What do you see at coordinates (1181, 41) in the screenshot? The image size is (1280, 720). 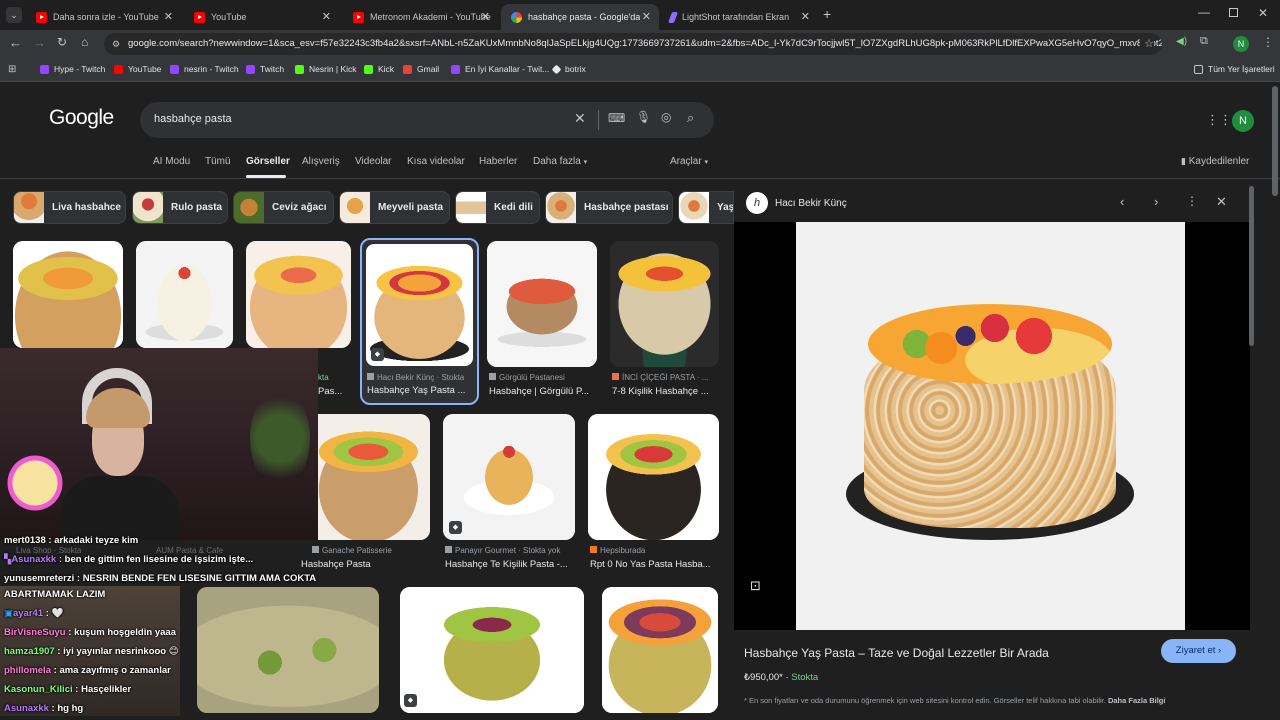 I see `speaker-icon: ◀)` at bounding box center [1181, 41].